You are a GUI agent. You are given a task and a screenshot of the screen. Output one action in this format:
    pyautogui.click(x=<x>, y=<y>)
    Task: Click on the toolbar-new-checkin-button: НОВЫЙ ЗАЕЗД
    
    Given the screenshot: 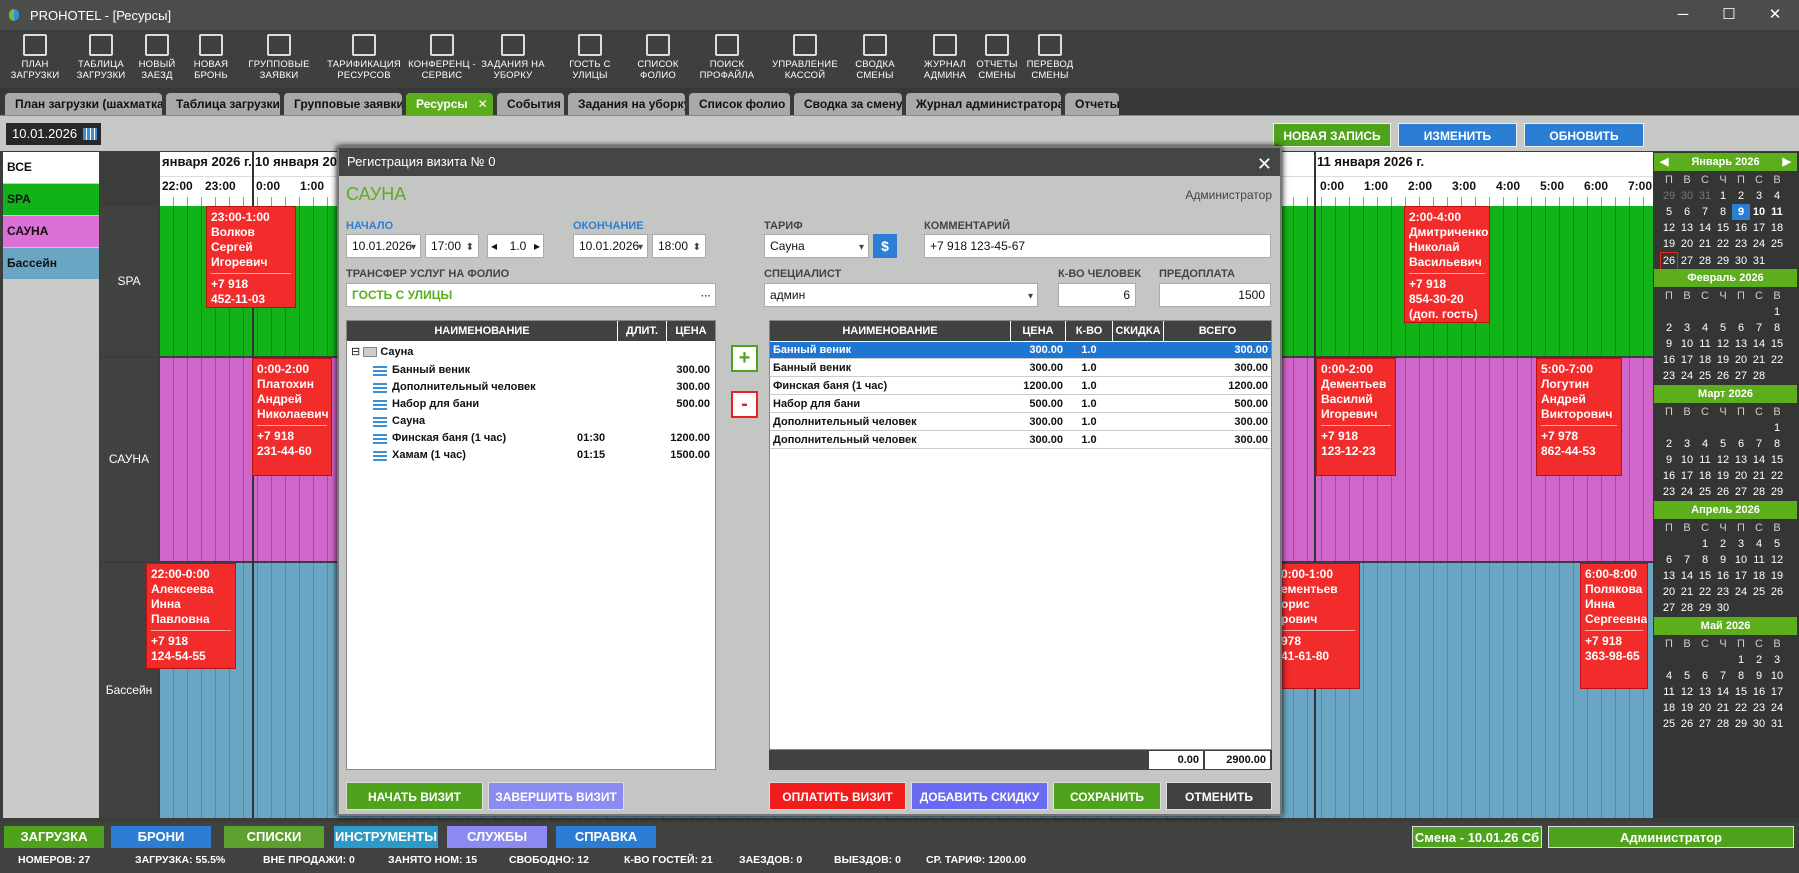 What is the action you would take?
    pyautogui.click(x=157, y=59)
    